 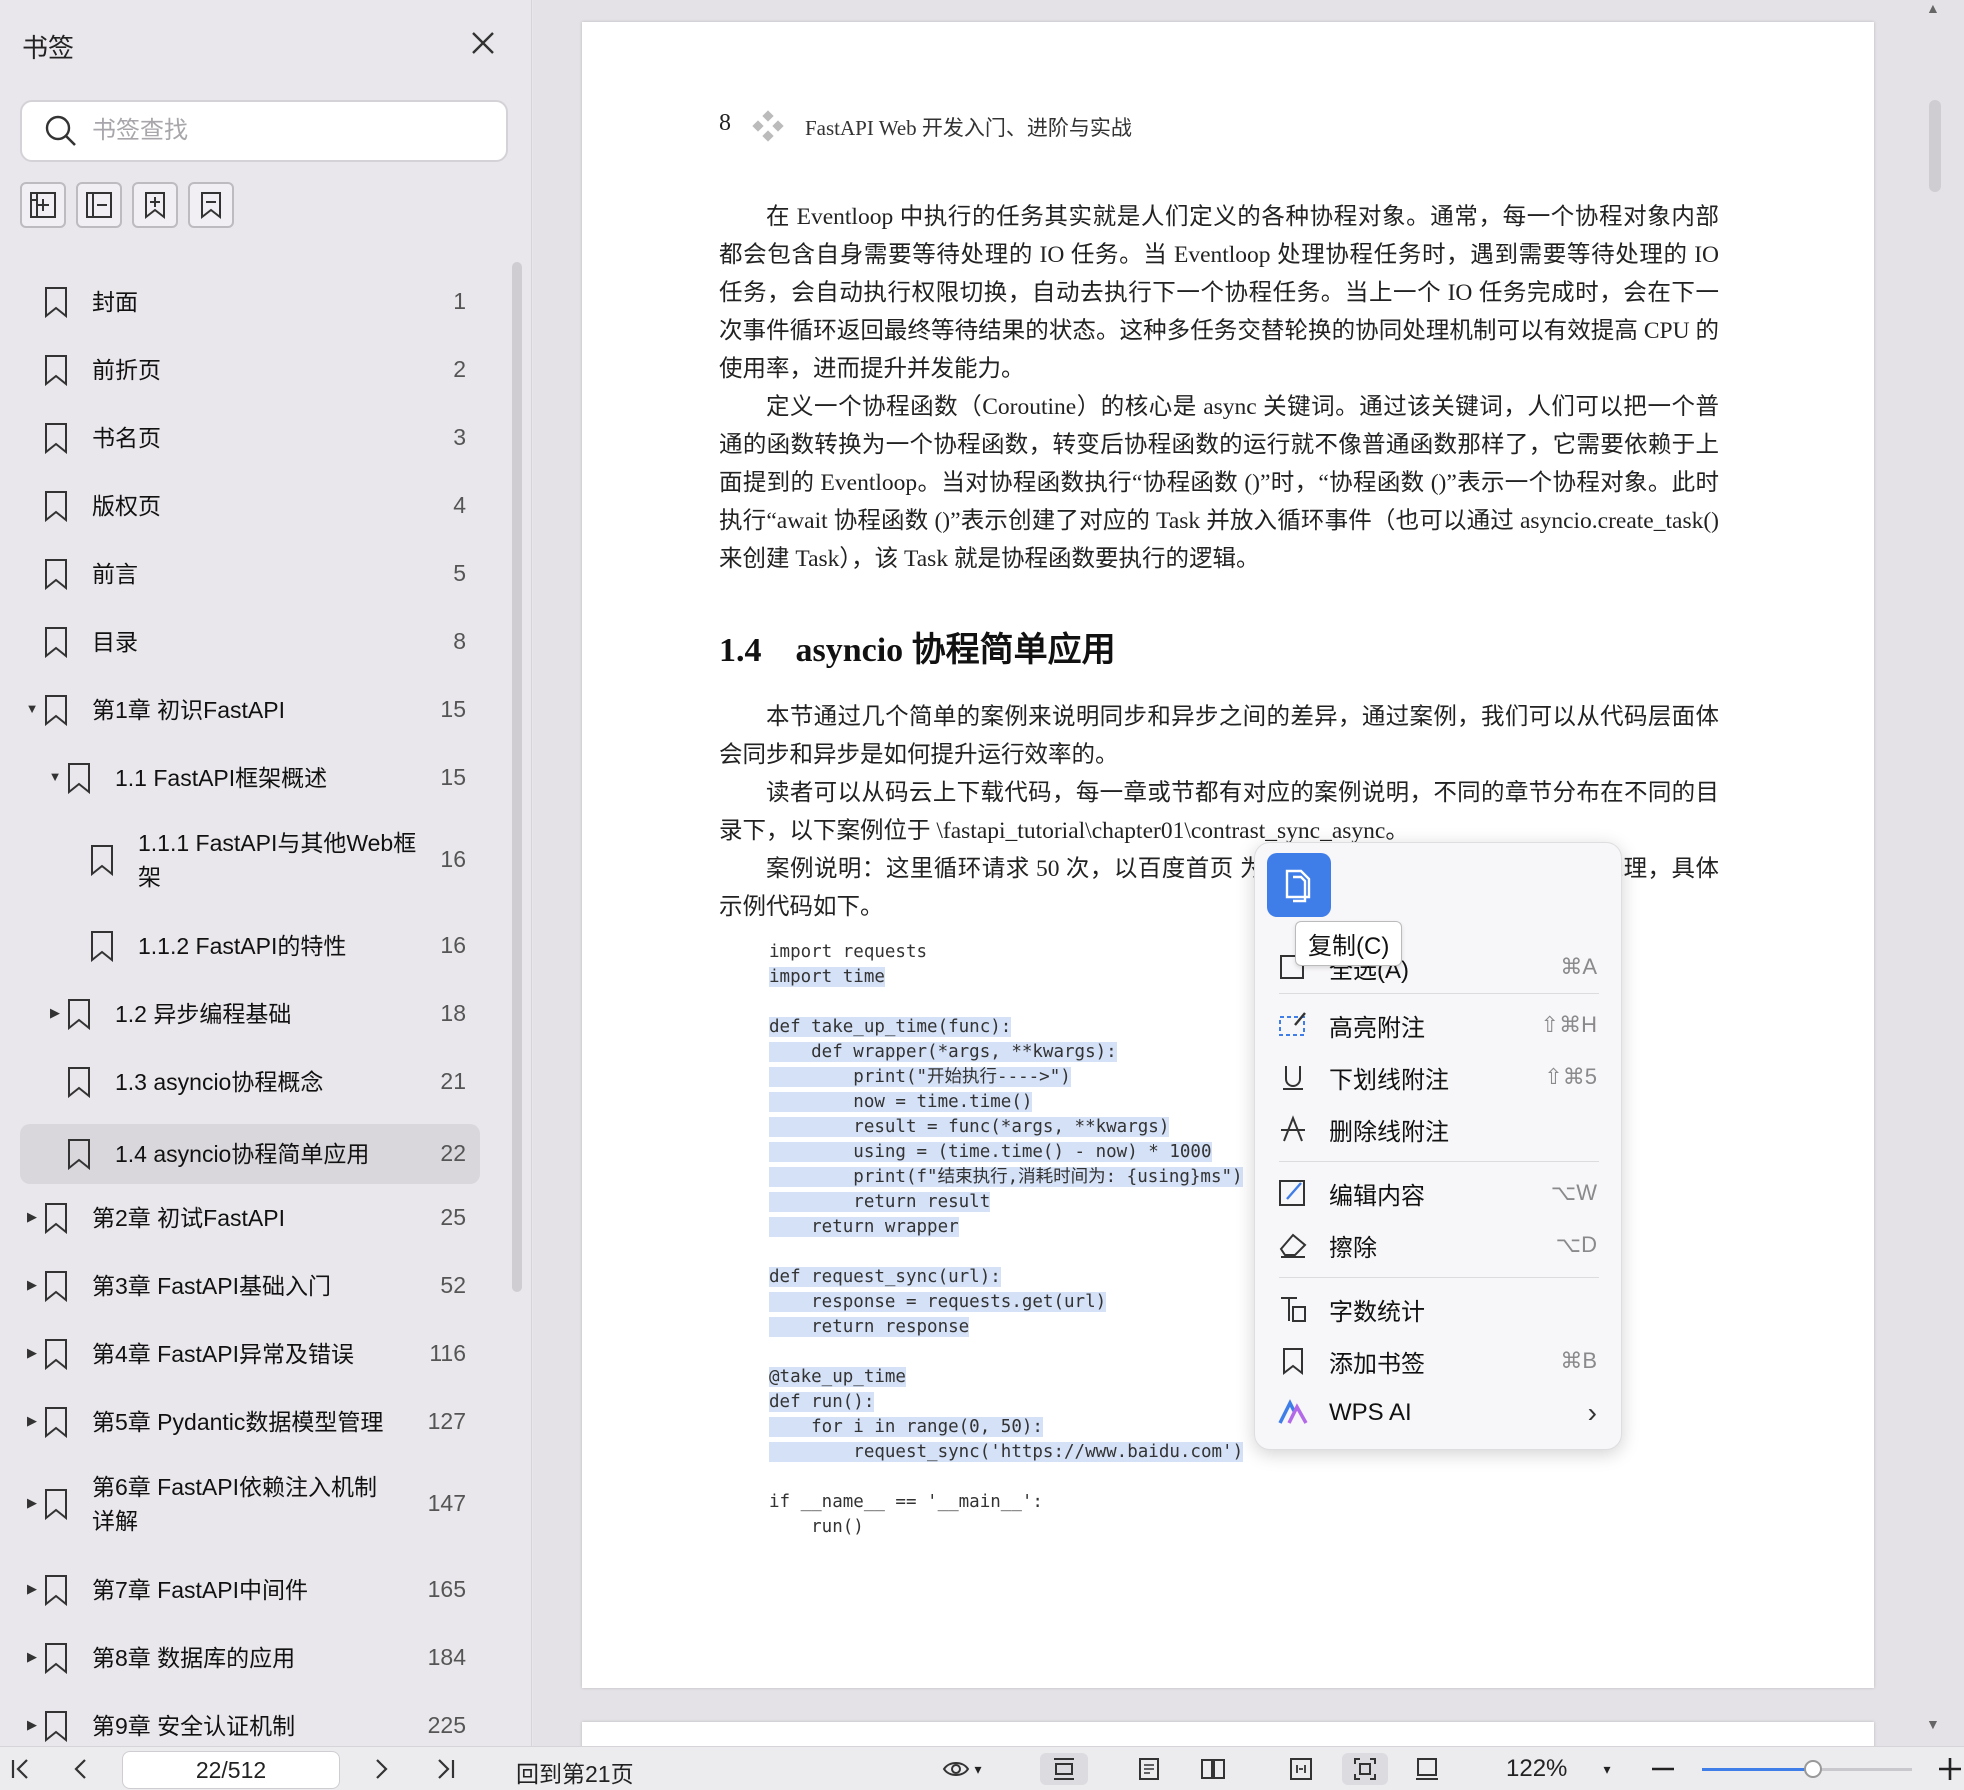 I want to click on zoom-in-button, so click(x=1950, y=1769).